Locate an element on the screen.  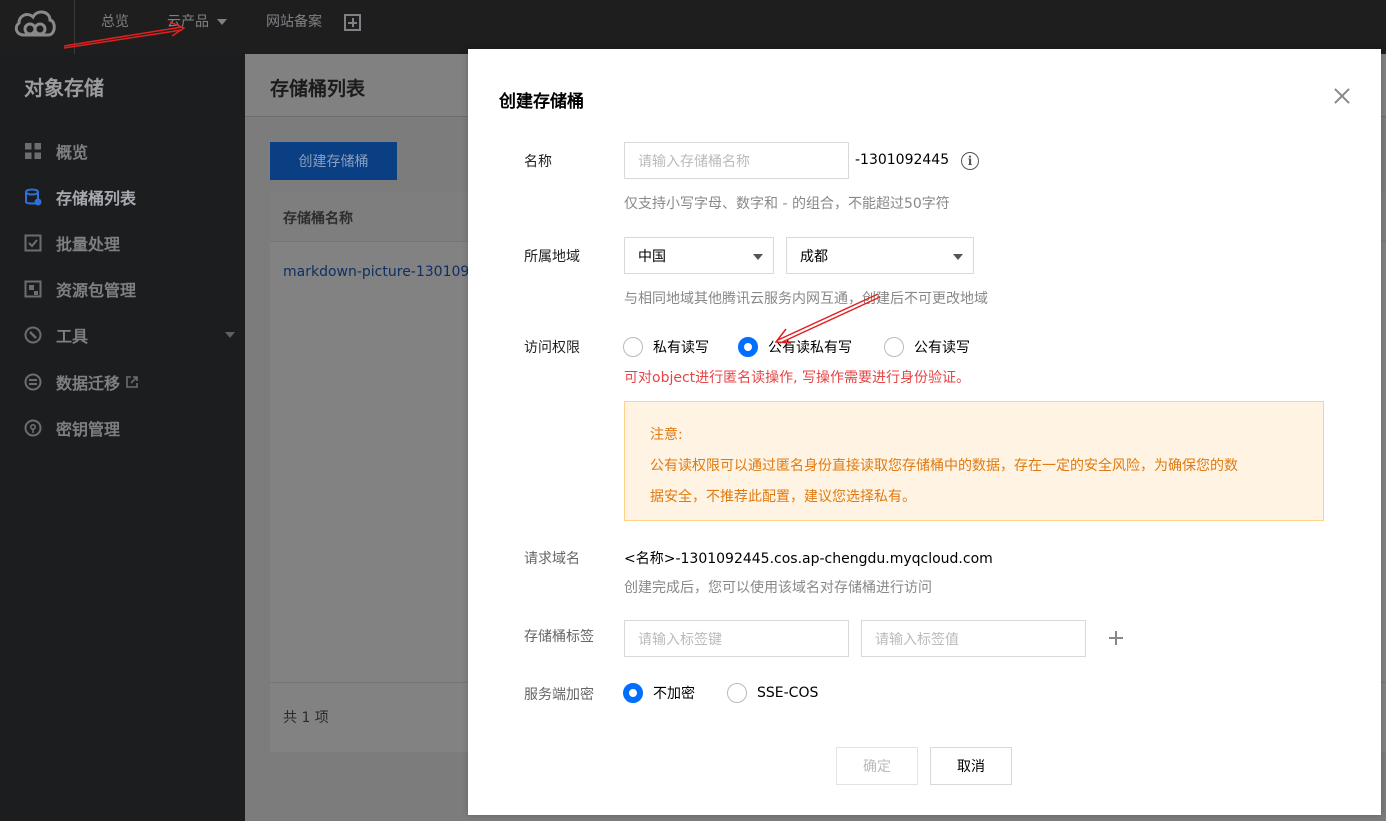
cloud-logo-icon is located at coordinates (34, 22).